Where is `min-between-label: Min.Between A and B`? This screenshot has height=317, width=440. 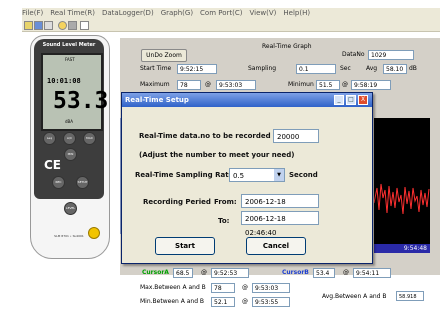
min-between-label: Min.Between A and B is located at coordinates (172, 301).